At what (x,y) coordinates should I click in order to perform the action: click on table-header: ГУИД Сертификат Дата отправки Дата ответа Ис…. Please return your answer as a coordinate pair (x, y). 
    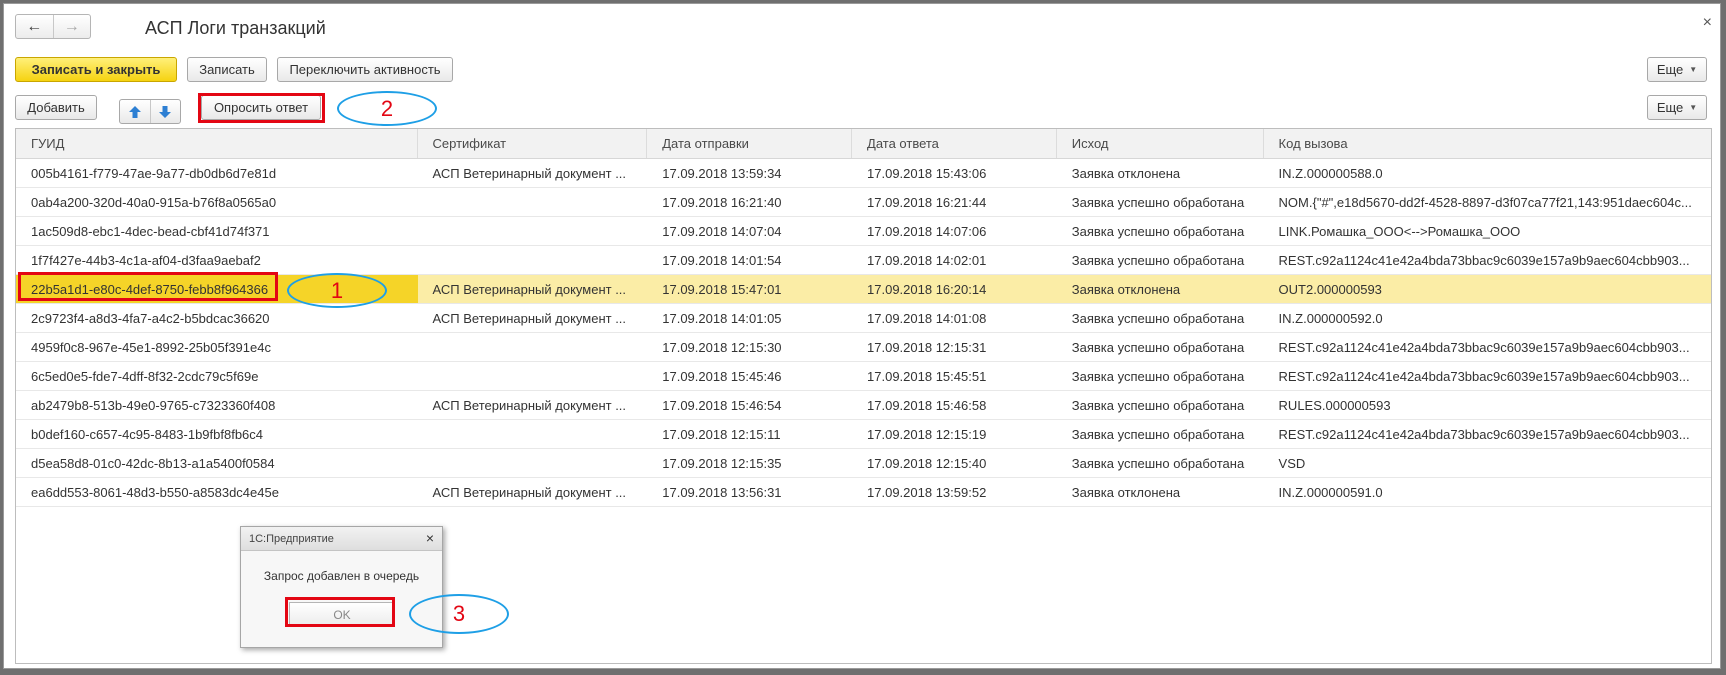
    Looking at the image, I should click on (863, 144).